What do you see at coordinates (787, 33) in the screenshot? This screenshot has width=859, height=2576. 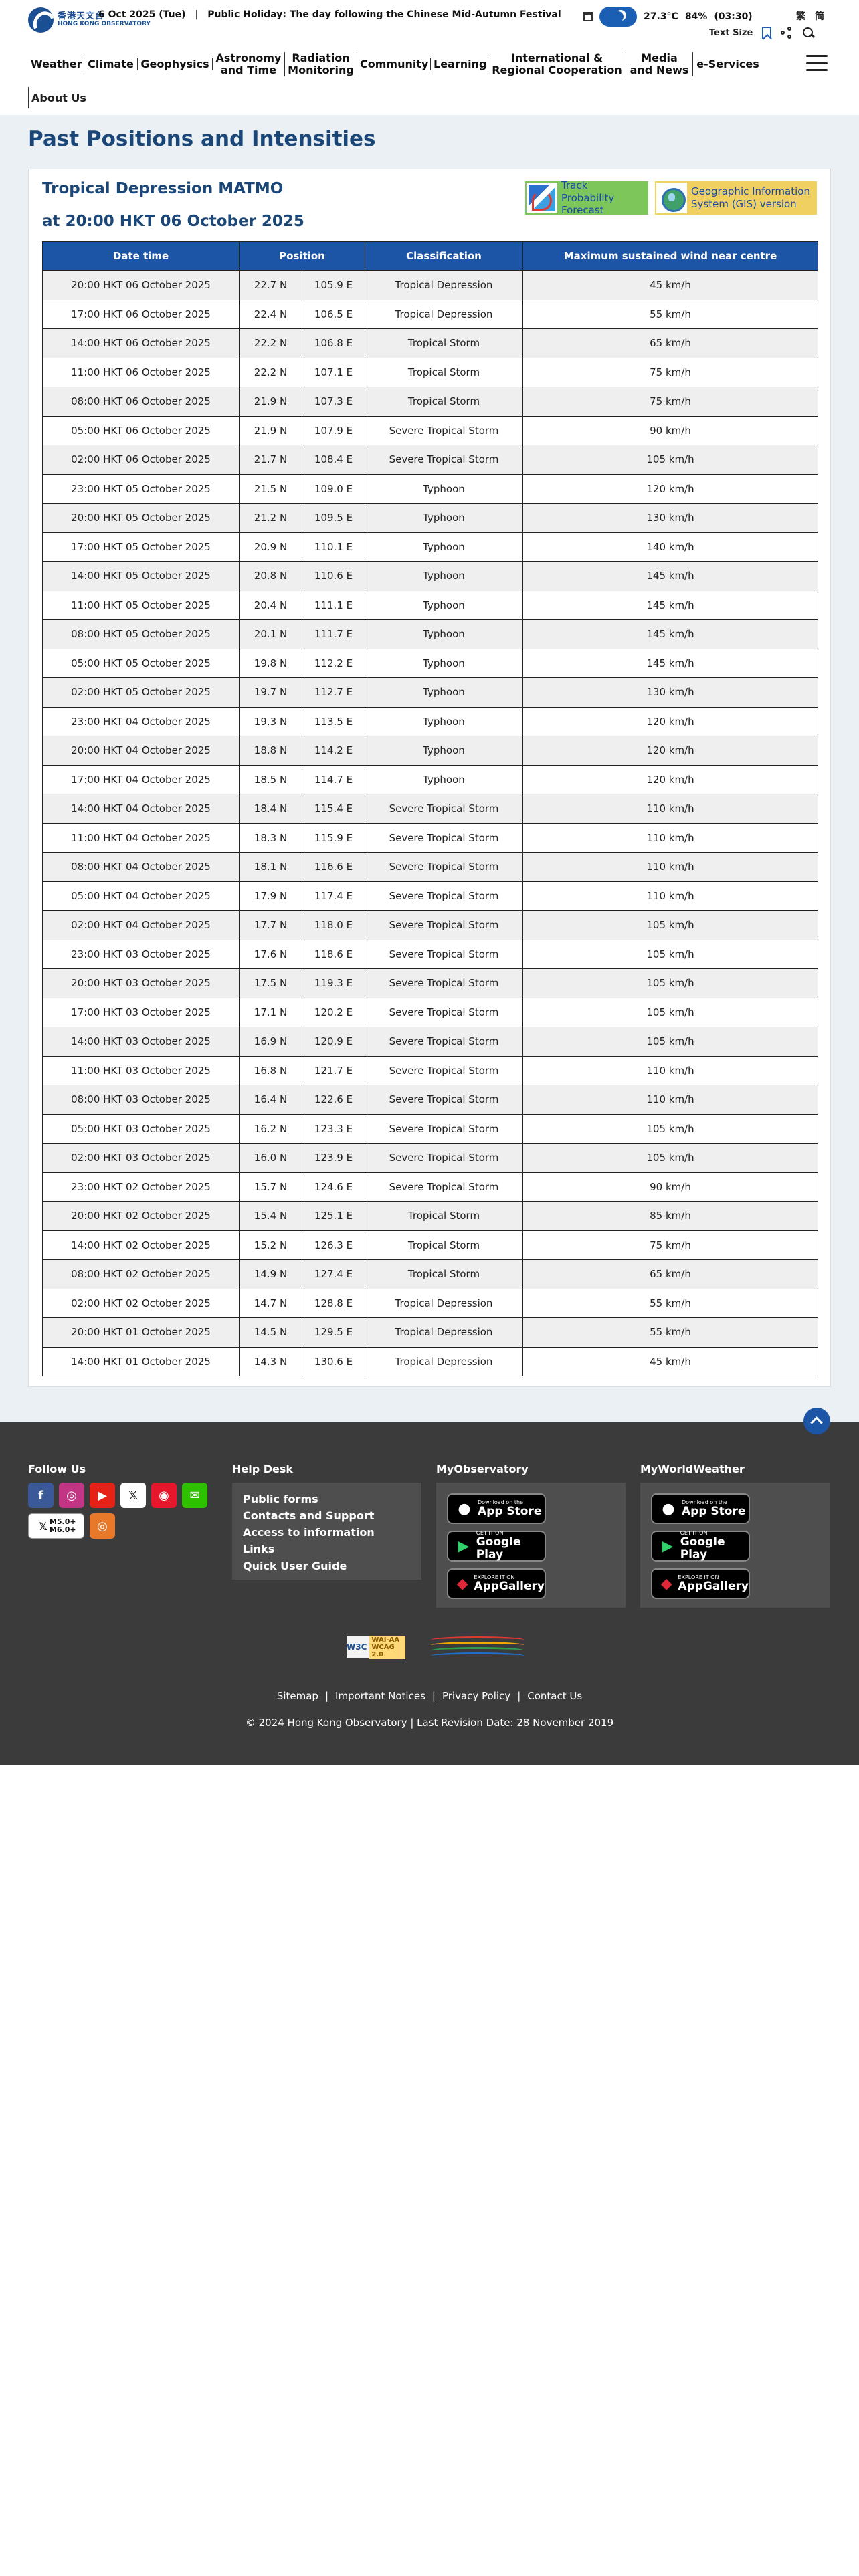 I see `share-icon` at bounding box center [787, 33].